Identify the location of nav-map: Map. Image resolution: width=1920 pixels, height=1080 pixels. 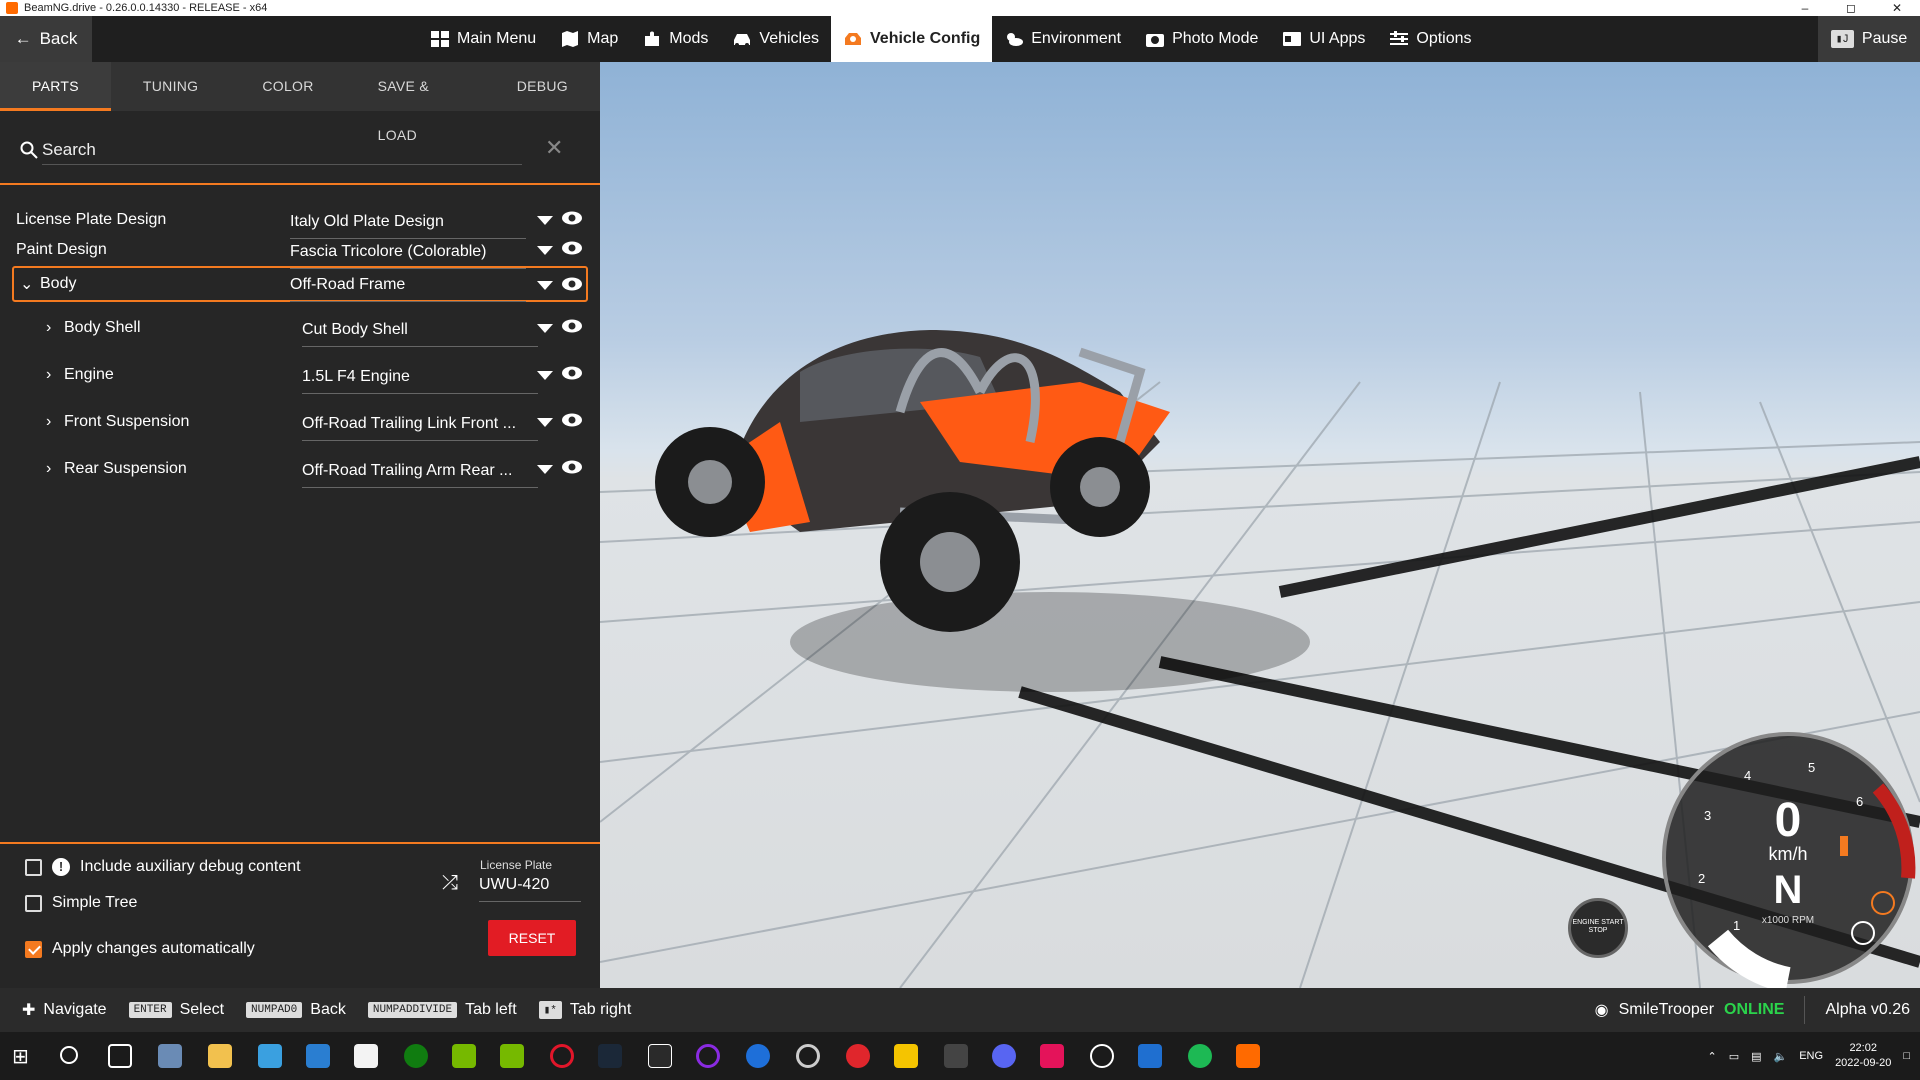
(589, 39).